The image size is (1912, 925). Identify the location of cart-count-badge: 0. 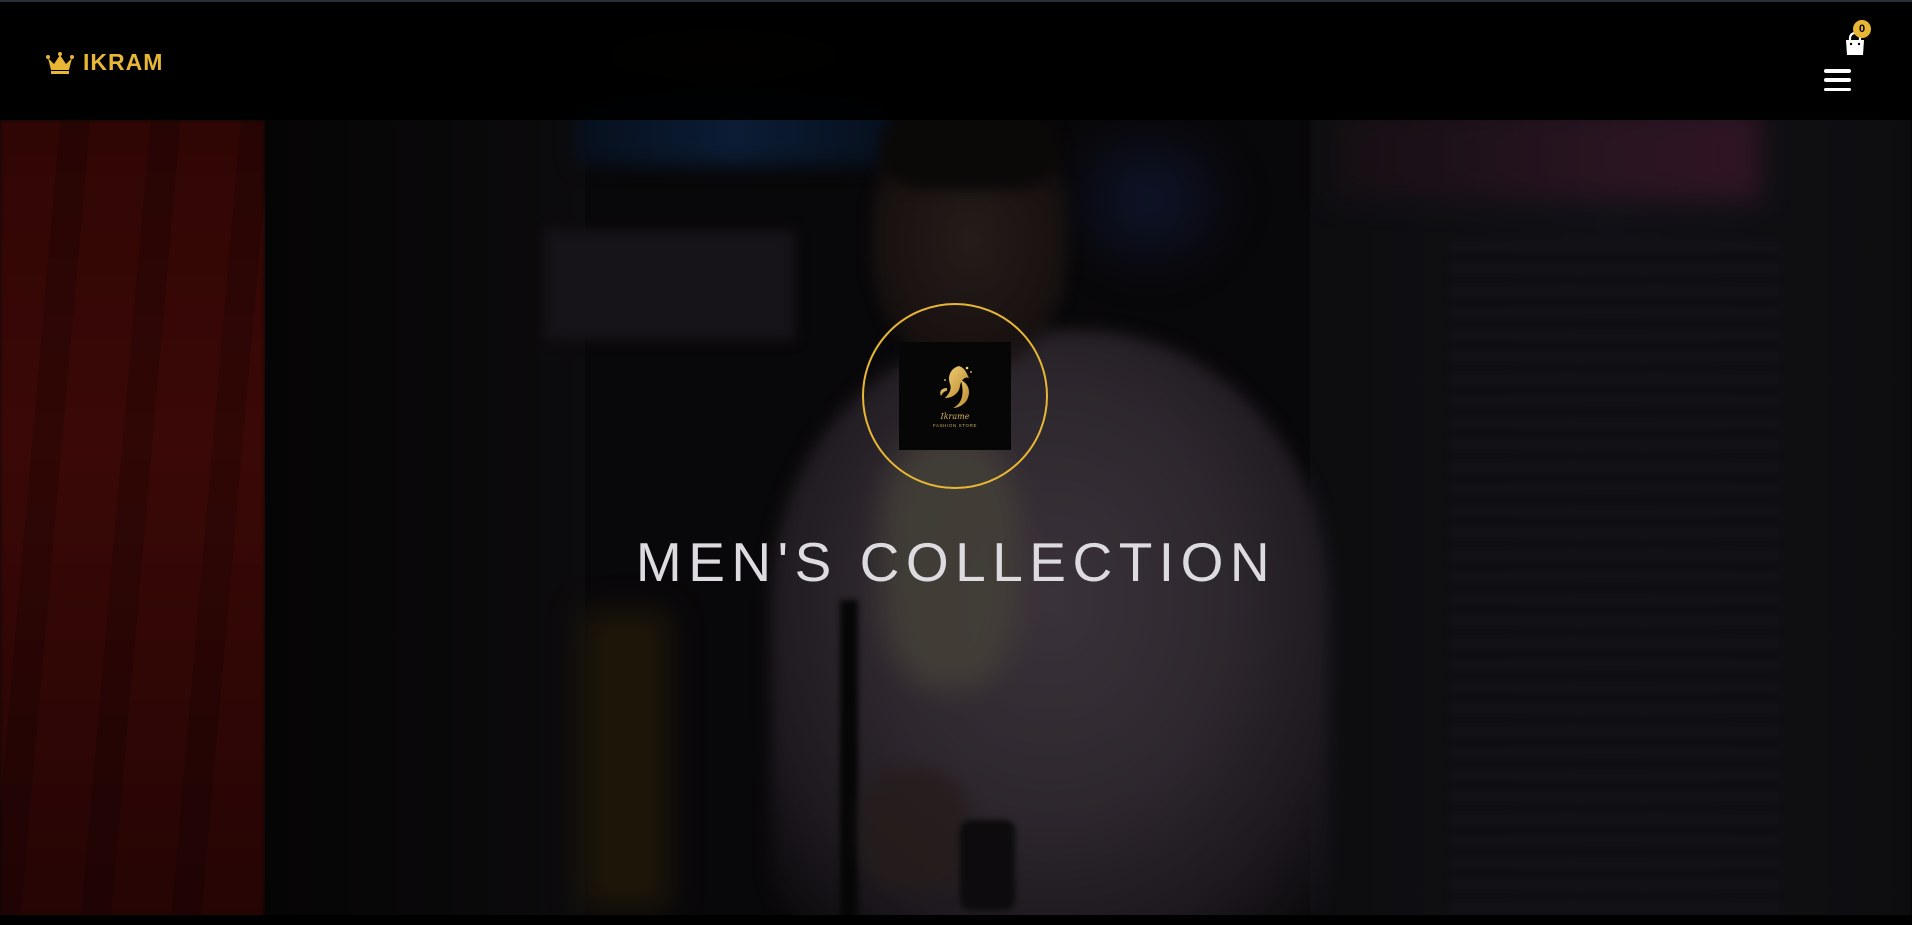
(1862, 29).